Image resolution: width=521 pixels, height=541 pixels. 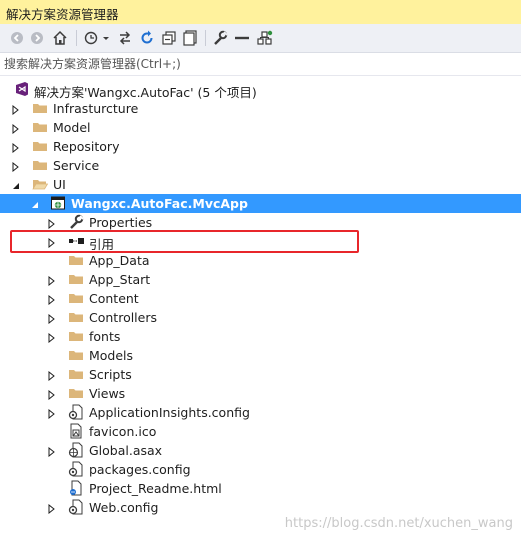 What do you see at coordinates (260, 127) in the screenshot?
I see `tree-item-model: Model` at bounding box center [260, 127].